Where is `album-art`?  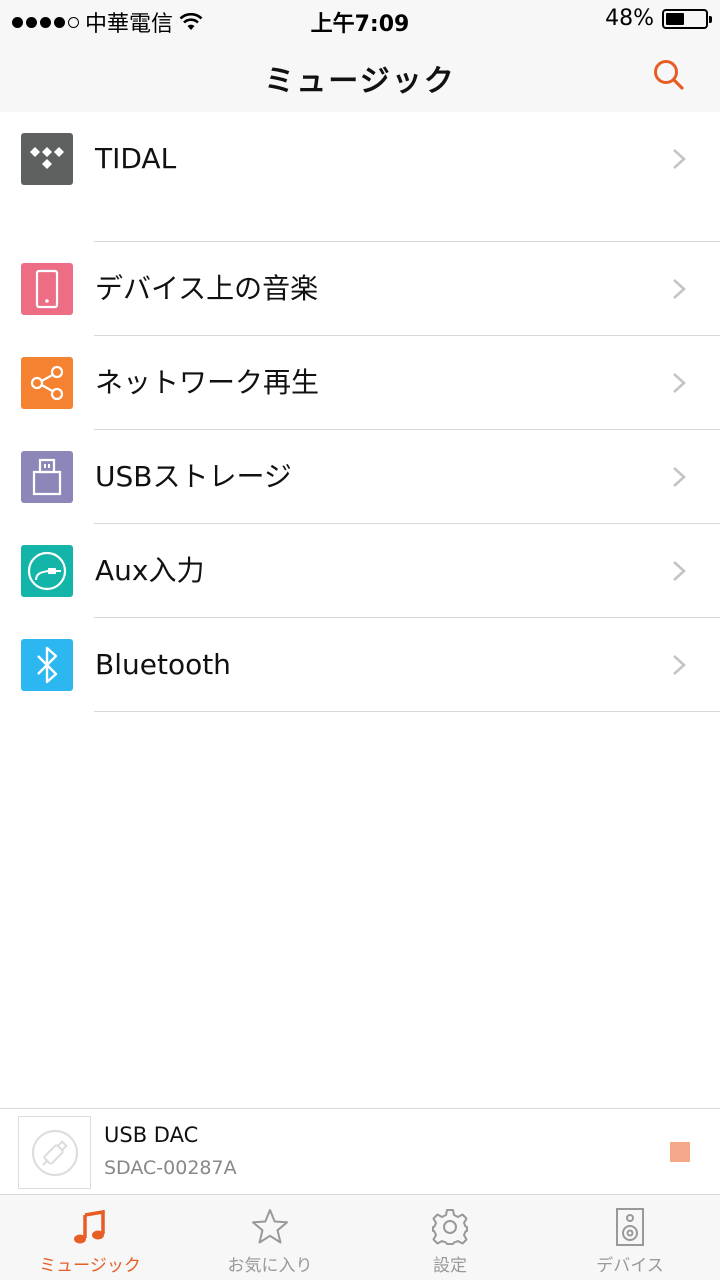
album-art is located at coordinates (54, 1152).